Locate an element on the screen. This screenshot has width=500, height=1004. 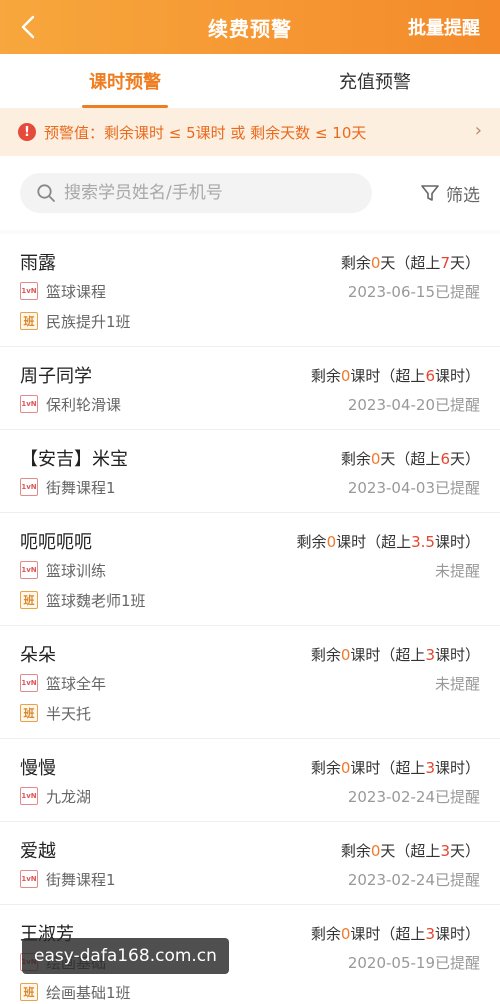
course-row: 1vN 街舞课程1 2023-02-24已提醒 is located at coordinates (250, 879).